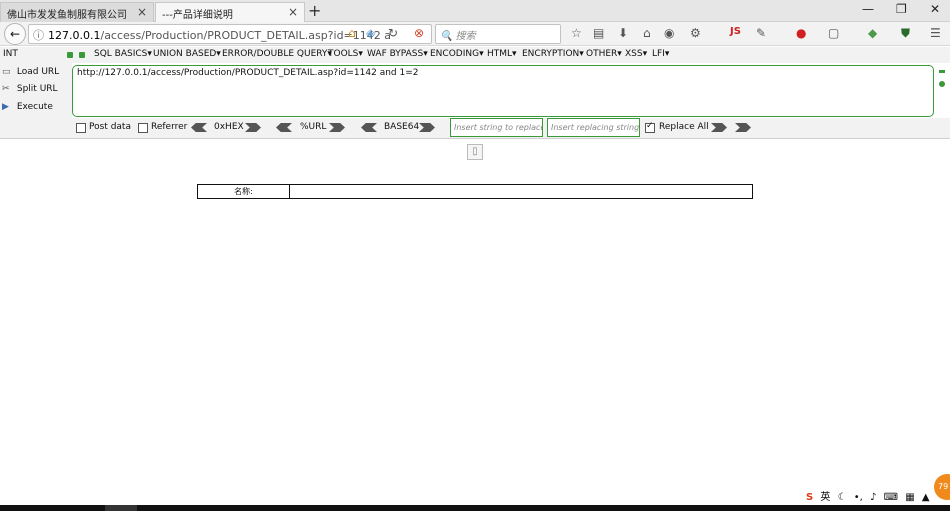 The width and height of the screenshot is (950, 511). I want to click on load-url-label: Load URL, so click(38, 72).